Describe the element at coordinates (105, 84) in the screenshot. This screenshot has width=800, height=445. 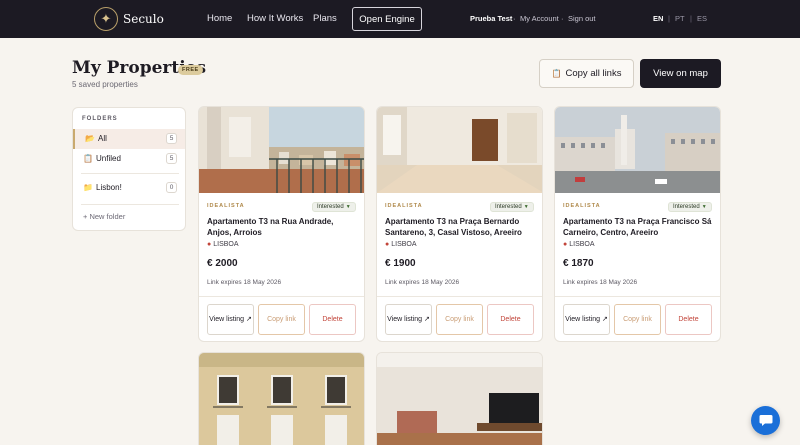
I see `saved-count: 5 saved properties` at that location.